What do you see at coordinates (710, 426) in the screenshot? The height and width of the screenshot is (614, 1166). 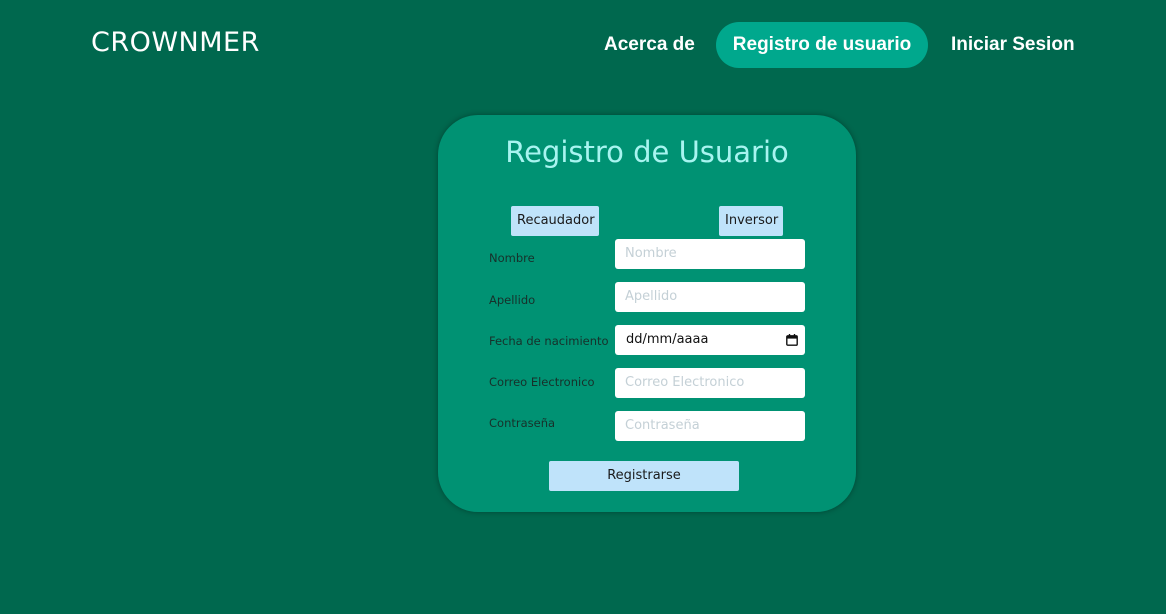 I see `contrasena-input: Contraseña` at bounding box center [710, 426].